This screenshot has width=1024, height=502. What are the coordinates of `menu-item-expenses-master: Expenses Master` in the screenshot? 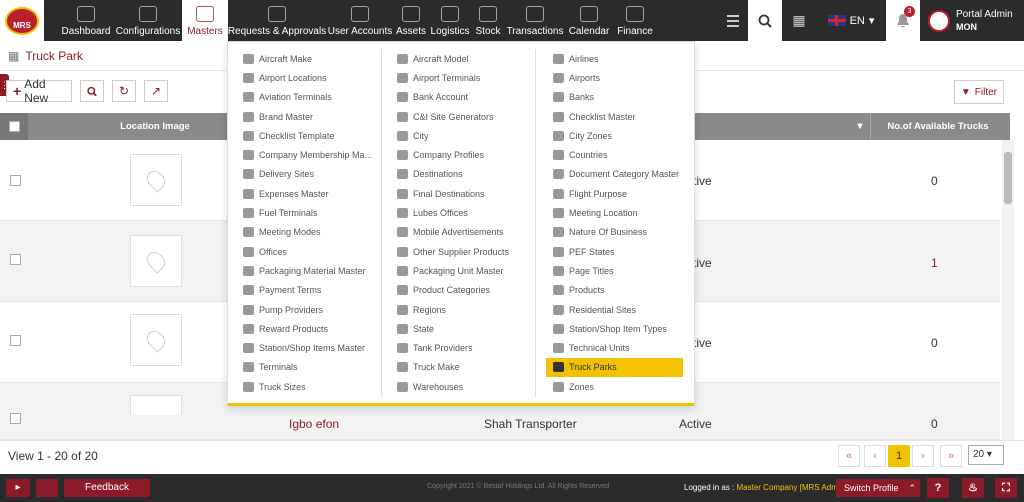 It's located at (305, 193).